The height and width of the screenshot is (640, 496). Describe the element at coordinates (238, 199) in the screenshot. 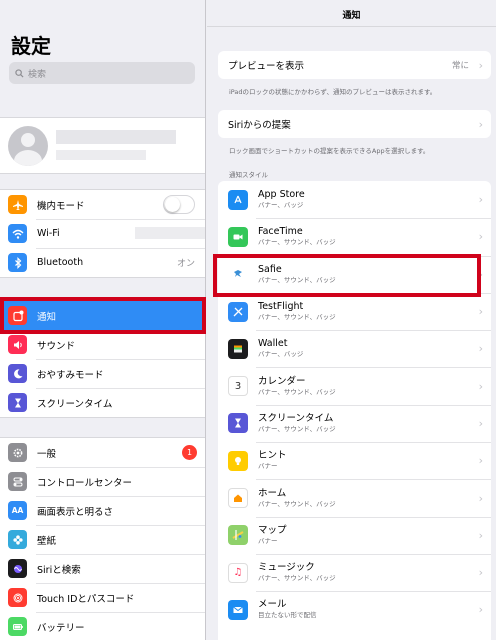

I see `app-store-icon` at that location.